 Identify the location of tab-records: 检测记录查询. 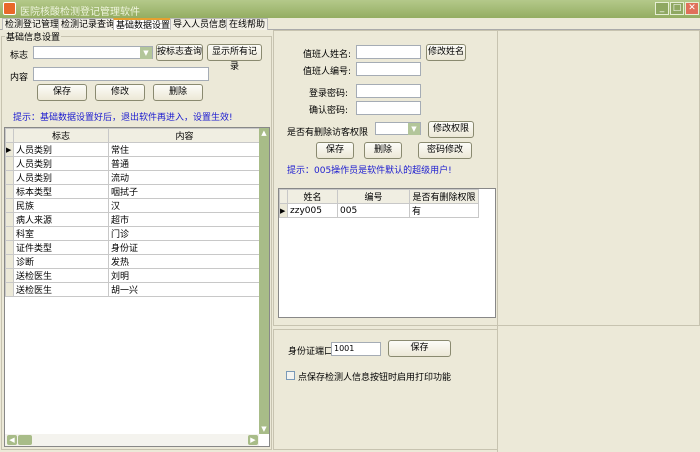
(88, 24).